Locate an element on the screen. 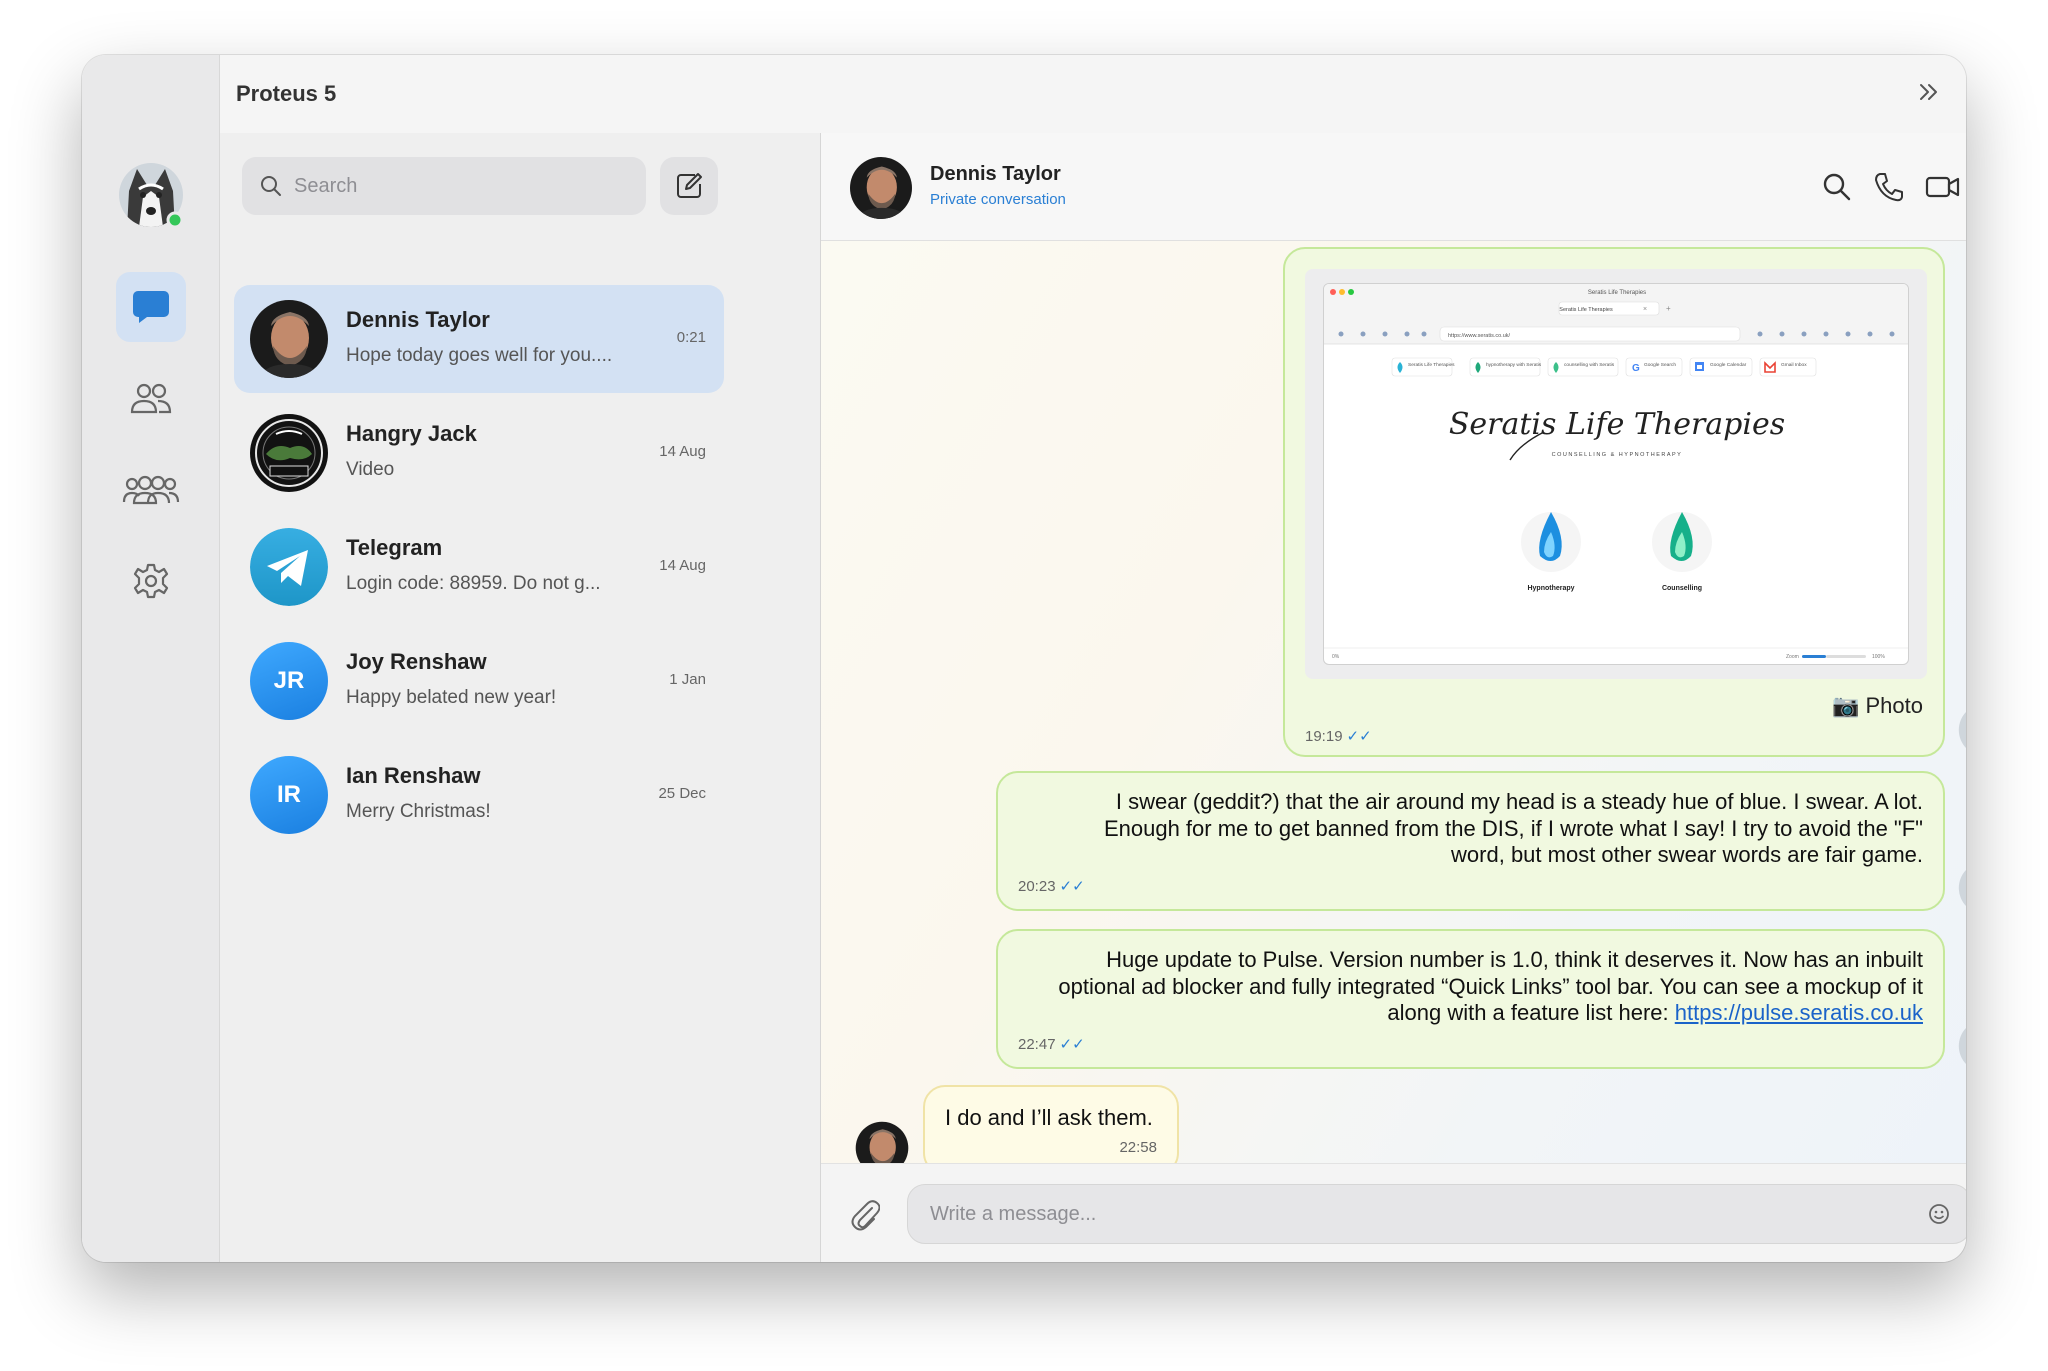  contacts-icon is located at coordinates (151, 398).